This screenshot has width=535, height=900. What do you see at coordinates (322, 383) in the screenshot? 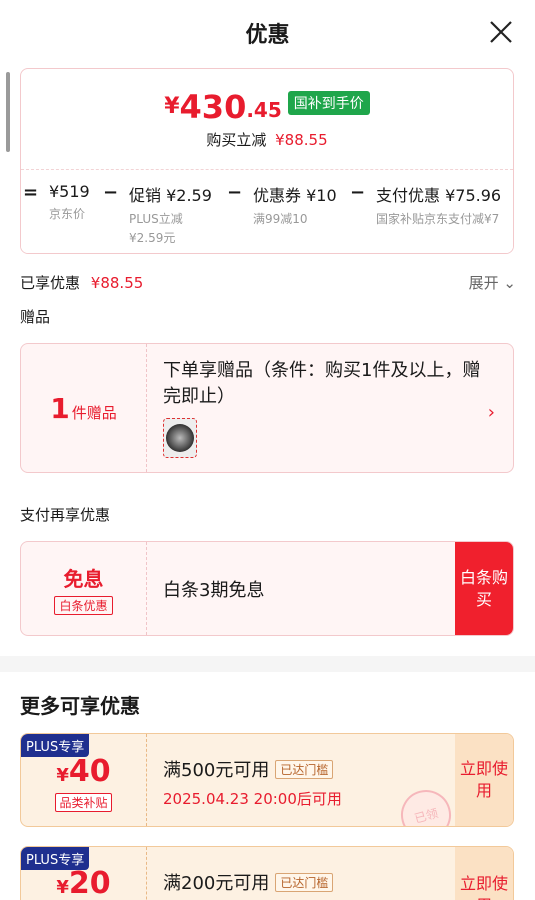
I see `gift-description: 下单享赠品（条件：购买1件及以上，赠完即止）` at bounding box center [322, 383].